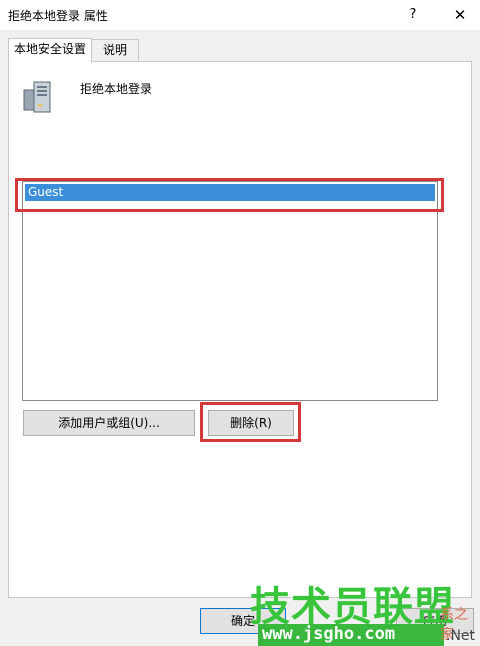 This screenshot has height=646, width=480. I want to click on server-icon, so click(37, 97).